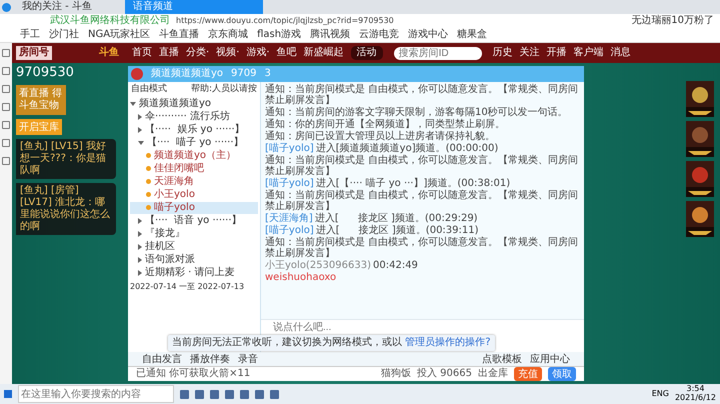 This screenshot has height=404, width=720. Describe the element at coordinates (286, 53) in the screenshot. I see `nav-link: 鱼吧` at that location.